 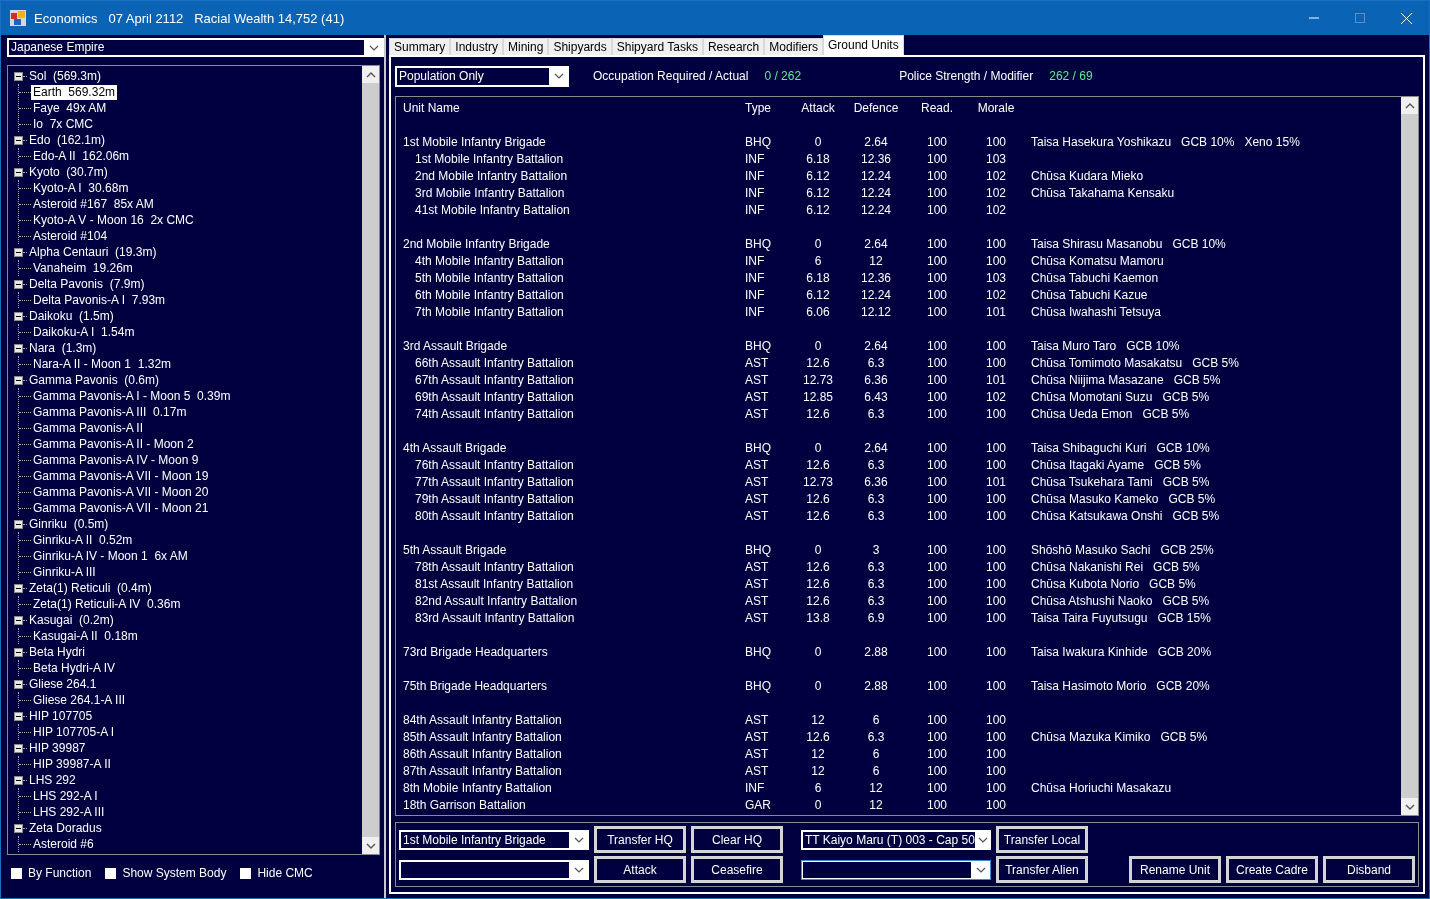 What do you see at coordinates (737, 869) in the screenshot?
I see `action-button: Ceasefire` at bounding box center [737, 869].